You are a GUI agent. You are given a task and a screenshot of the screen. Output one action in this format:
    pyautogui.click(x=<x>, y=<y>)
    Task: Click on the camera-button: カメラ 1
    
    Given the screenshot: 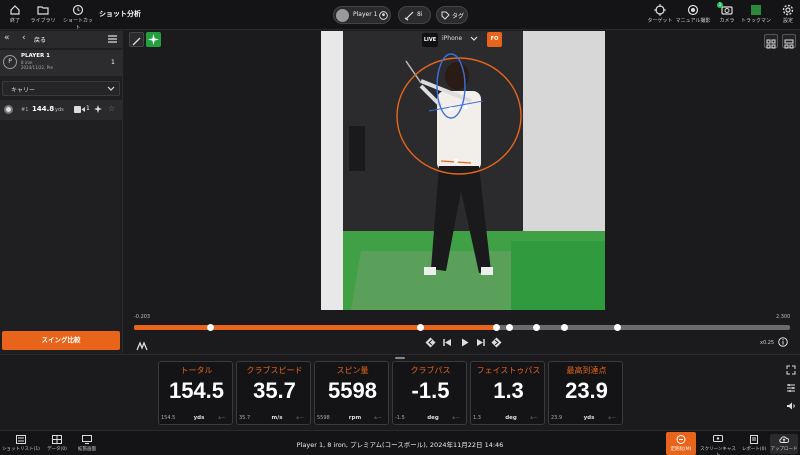 What is the action you would take?
    pyautogui.click(x=727, y=15)
    